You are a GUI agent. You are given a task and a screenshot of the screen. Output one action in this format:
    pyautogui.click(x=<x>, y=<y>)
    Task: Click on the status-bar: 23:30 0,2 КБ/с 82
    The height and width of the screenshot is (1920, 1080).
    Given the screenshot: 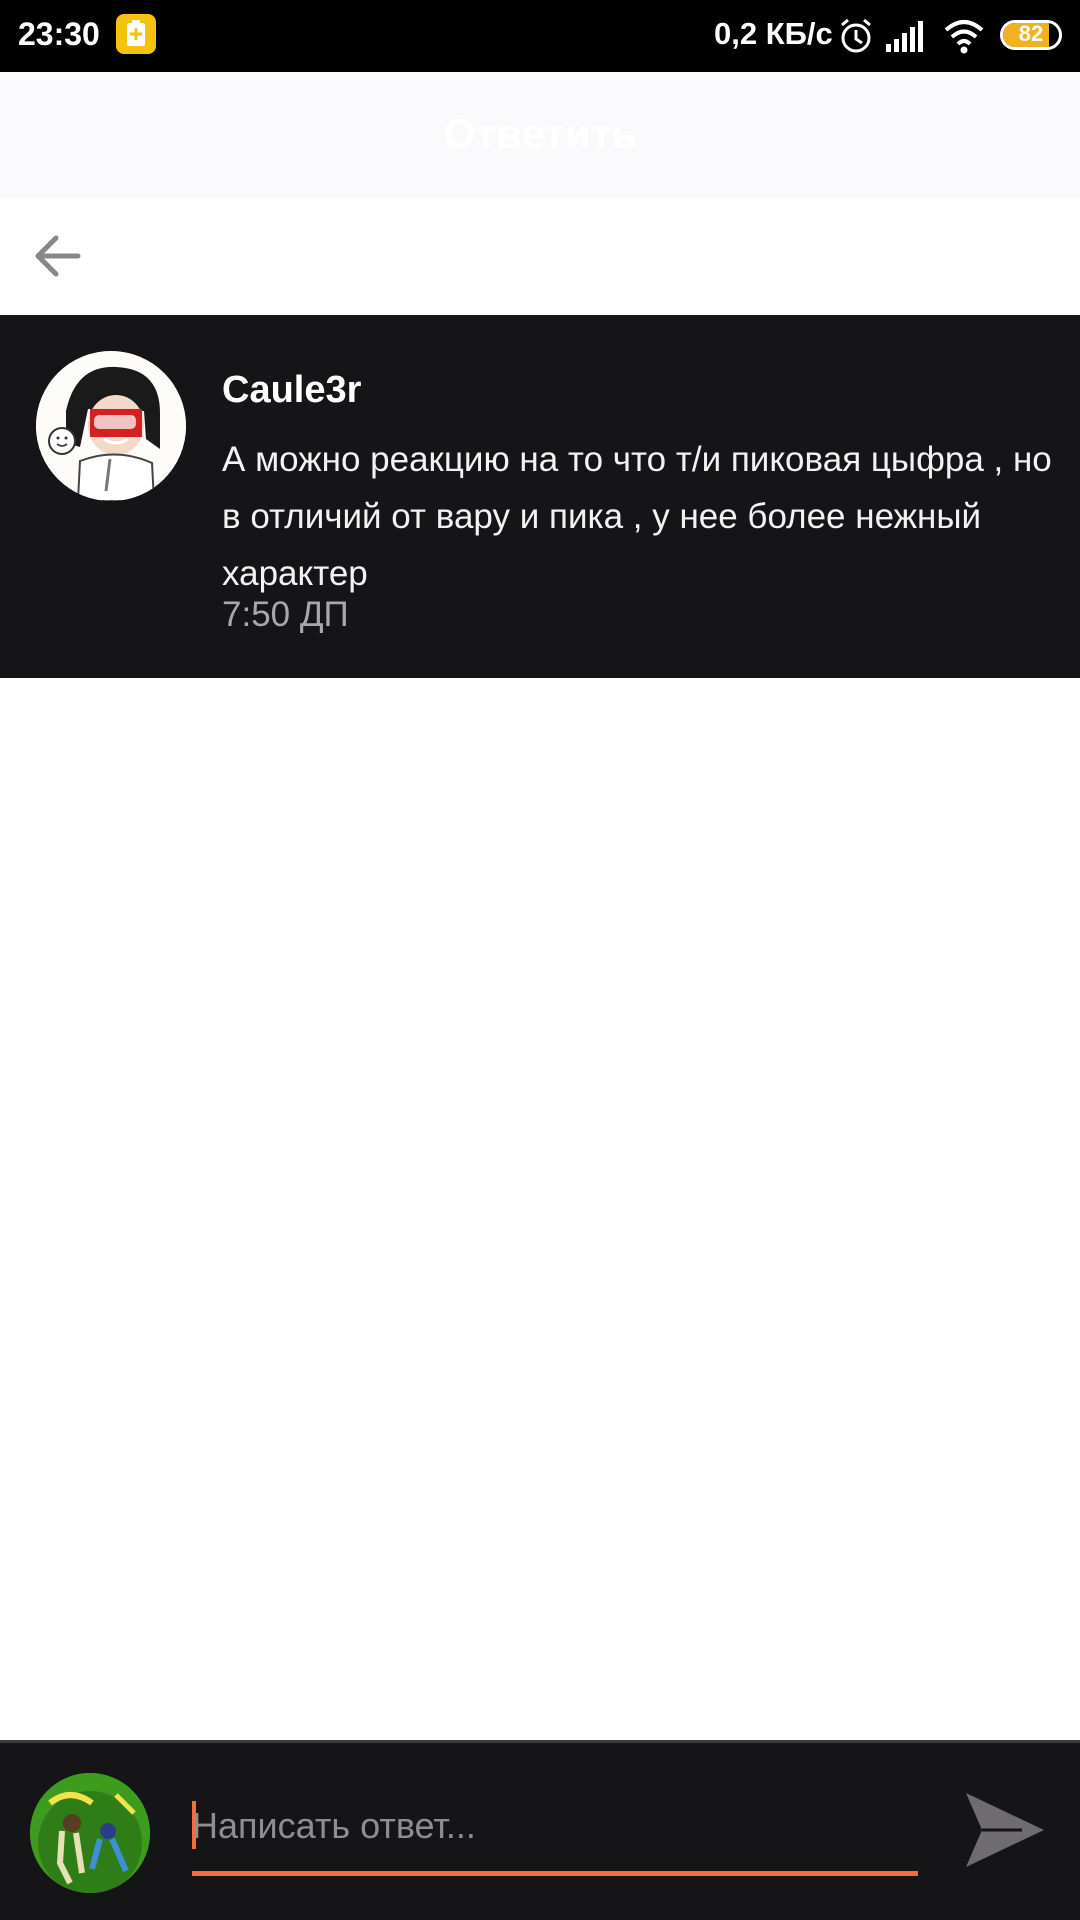 What is the action you would take?
    pyautogui.click(x=540, y=36)
    